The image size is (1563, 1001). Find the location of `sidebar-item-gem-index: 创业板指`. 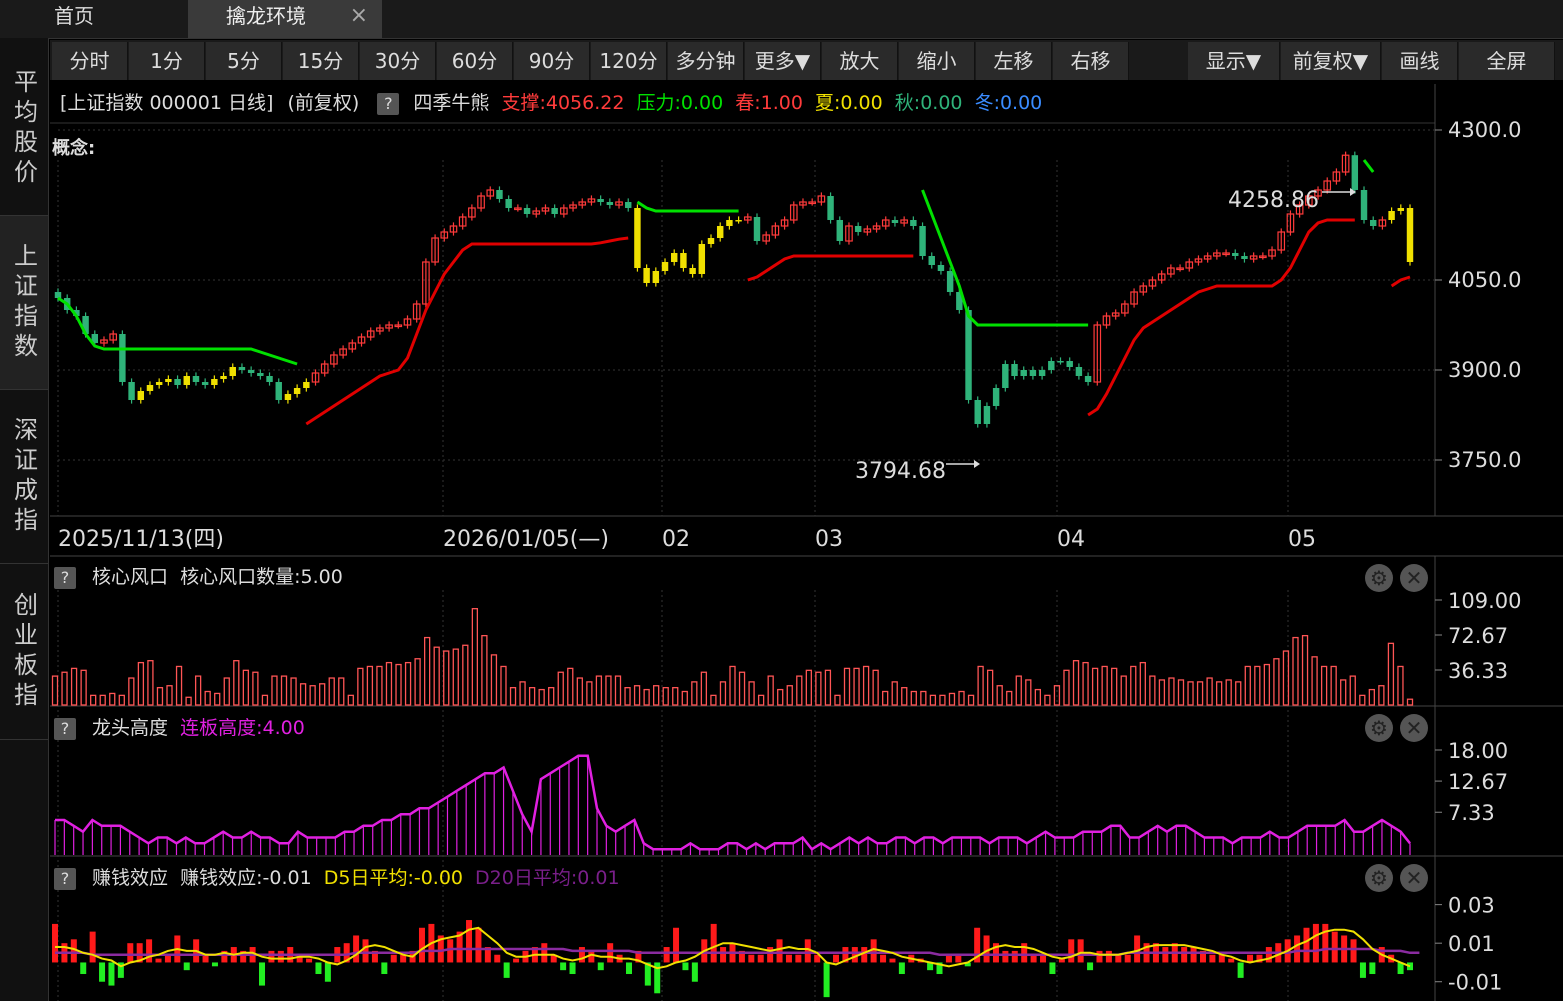

sidebar-item-gem-index: 创业板指 is located at coordinates (24, 652).